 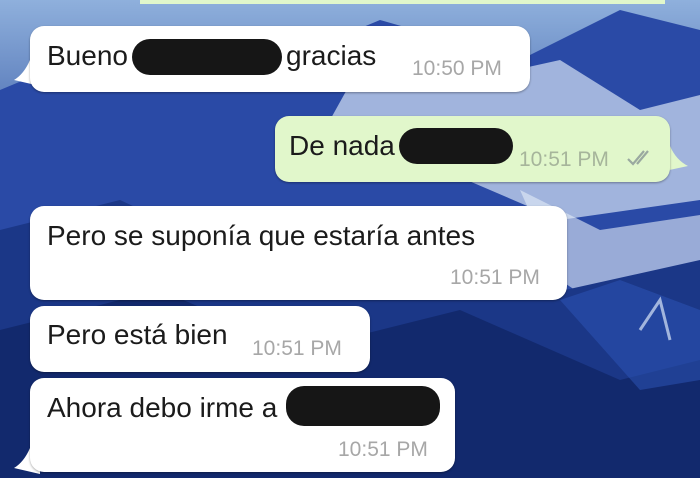 What do you see at coordinates (331, 55) in the screenshot?
I see `message-text: gracias` at bounding box center [331, 55].